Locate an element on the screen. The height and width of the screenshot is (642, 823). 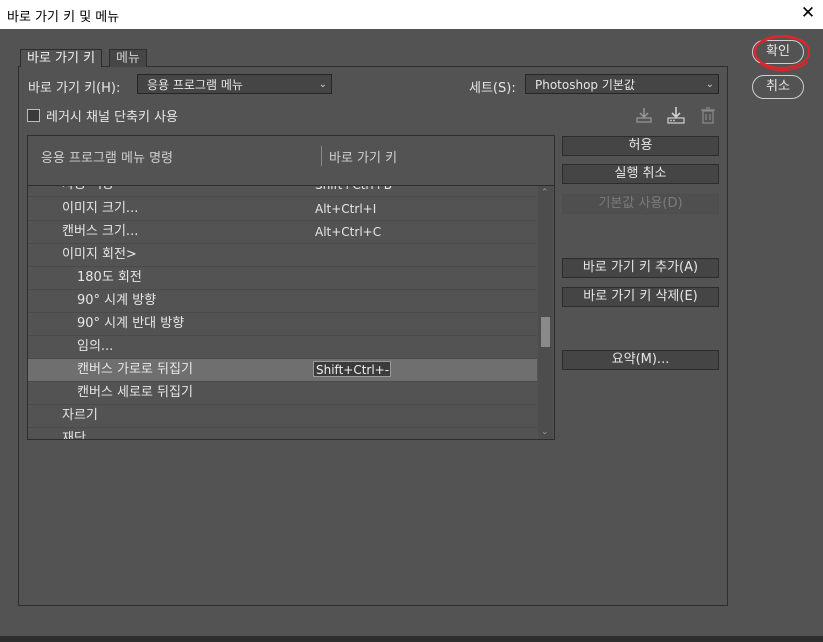
shortcut-for-value: 응용 프로그램 메뉴 is located at coordinates (195, 85).